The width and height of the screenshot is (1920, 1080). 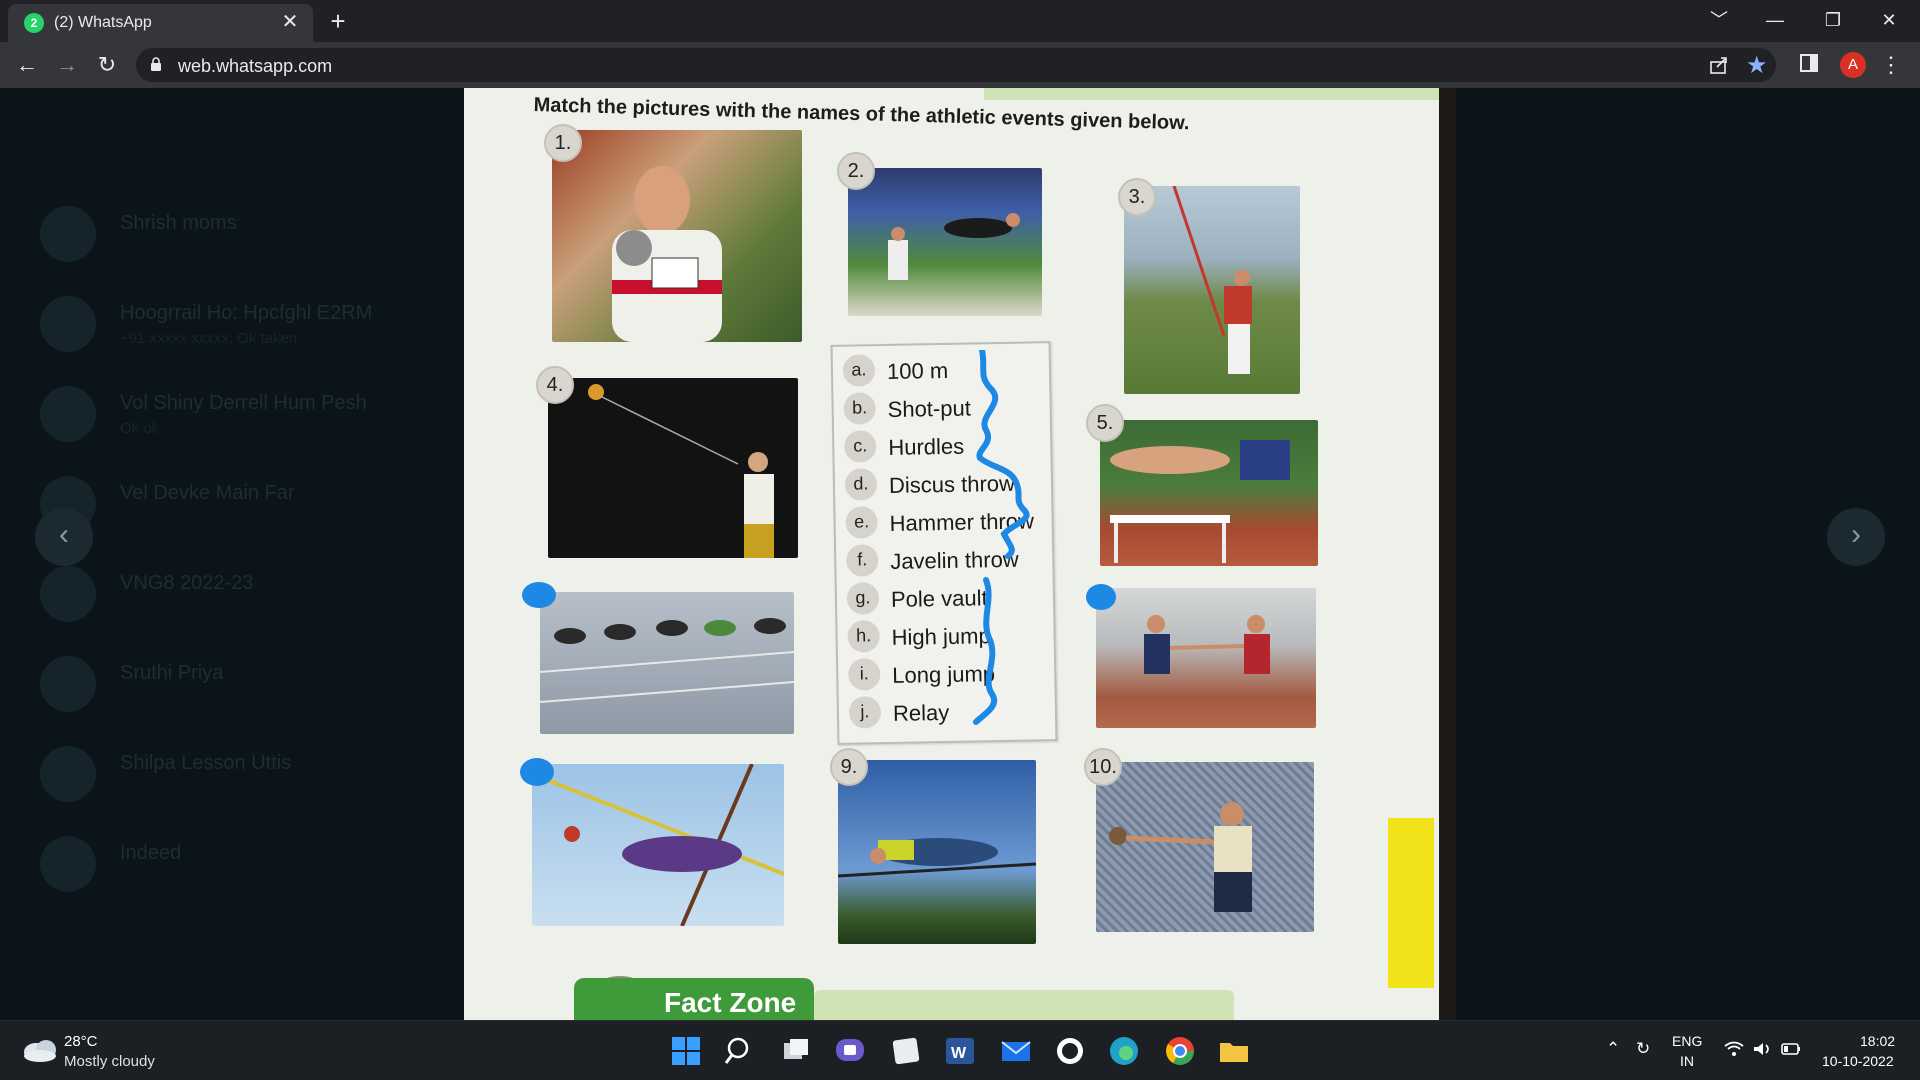 What do you see at coordinates (1856, 537) in the screenshot?
I see `next-media-button: ›` at bounding box center [1856, 537].